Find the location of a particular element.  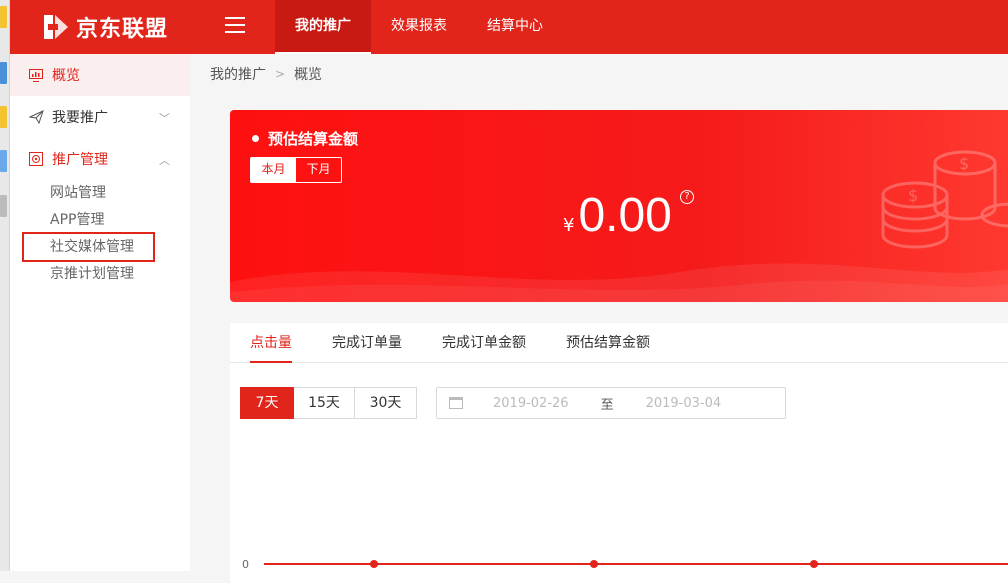

next-month-button: 下月 is located at coordinates (318, 170).